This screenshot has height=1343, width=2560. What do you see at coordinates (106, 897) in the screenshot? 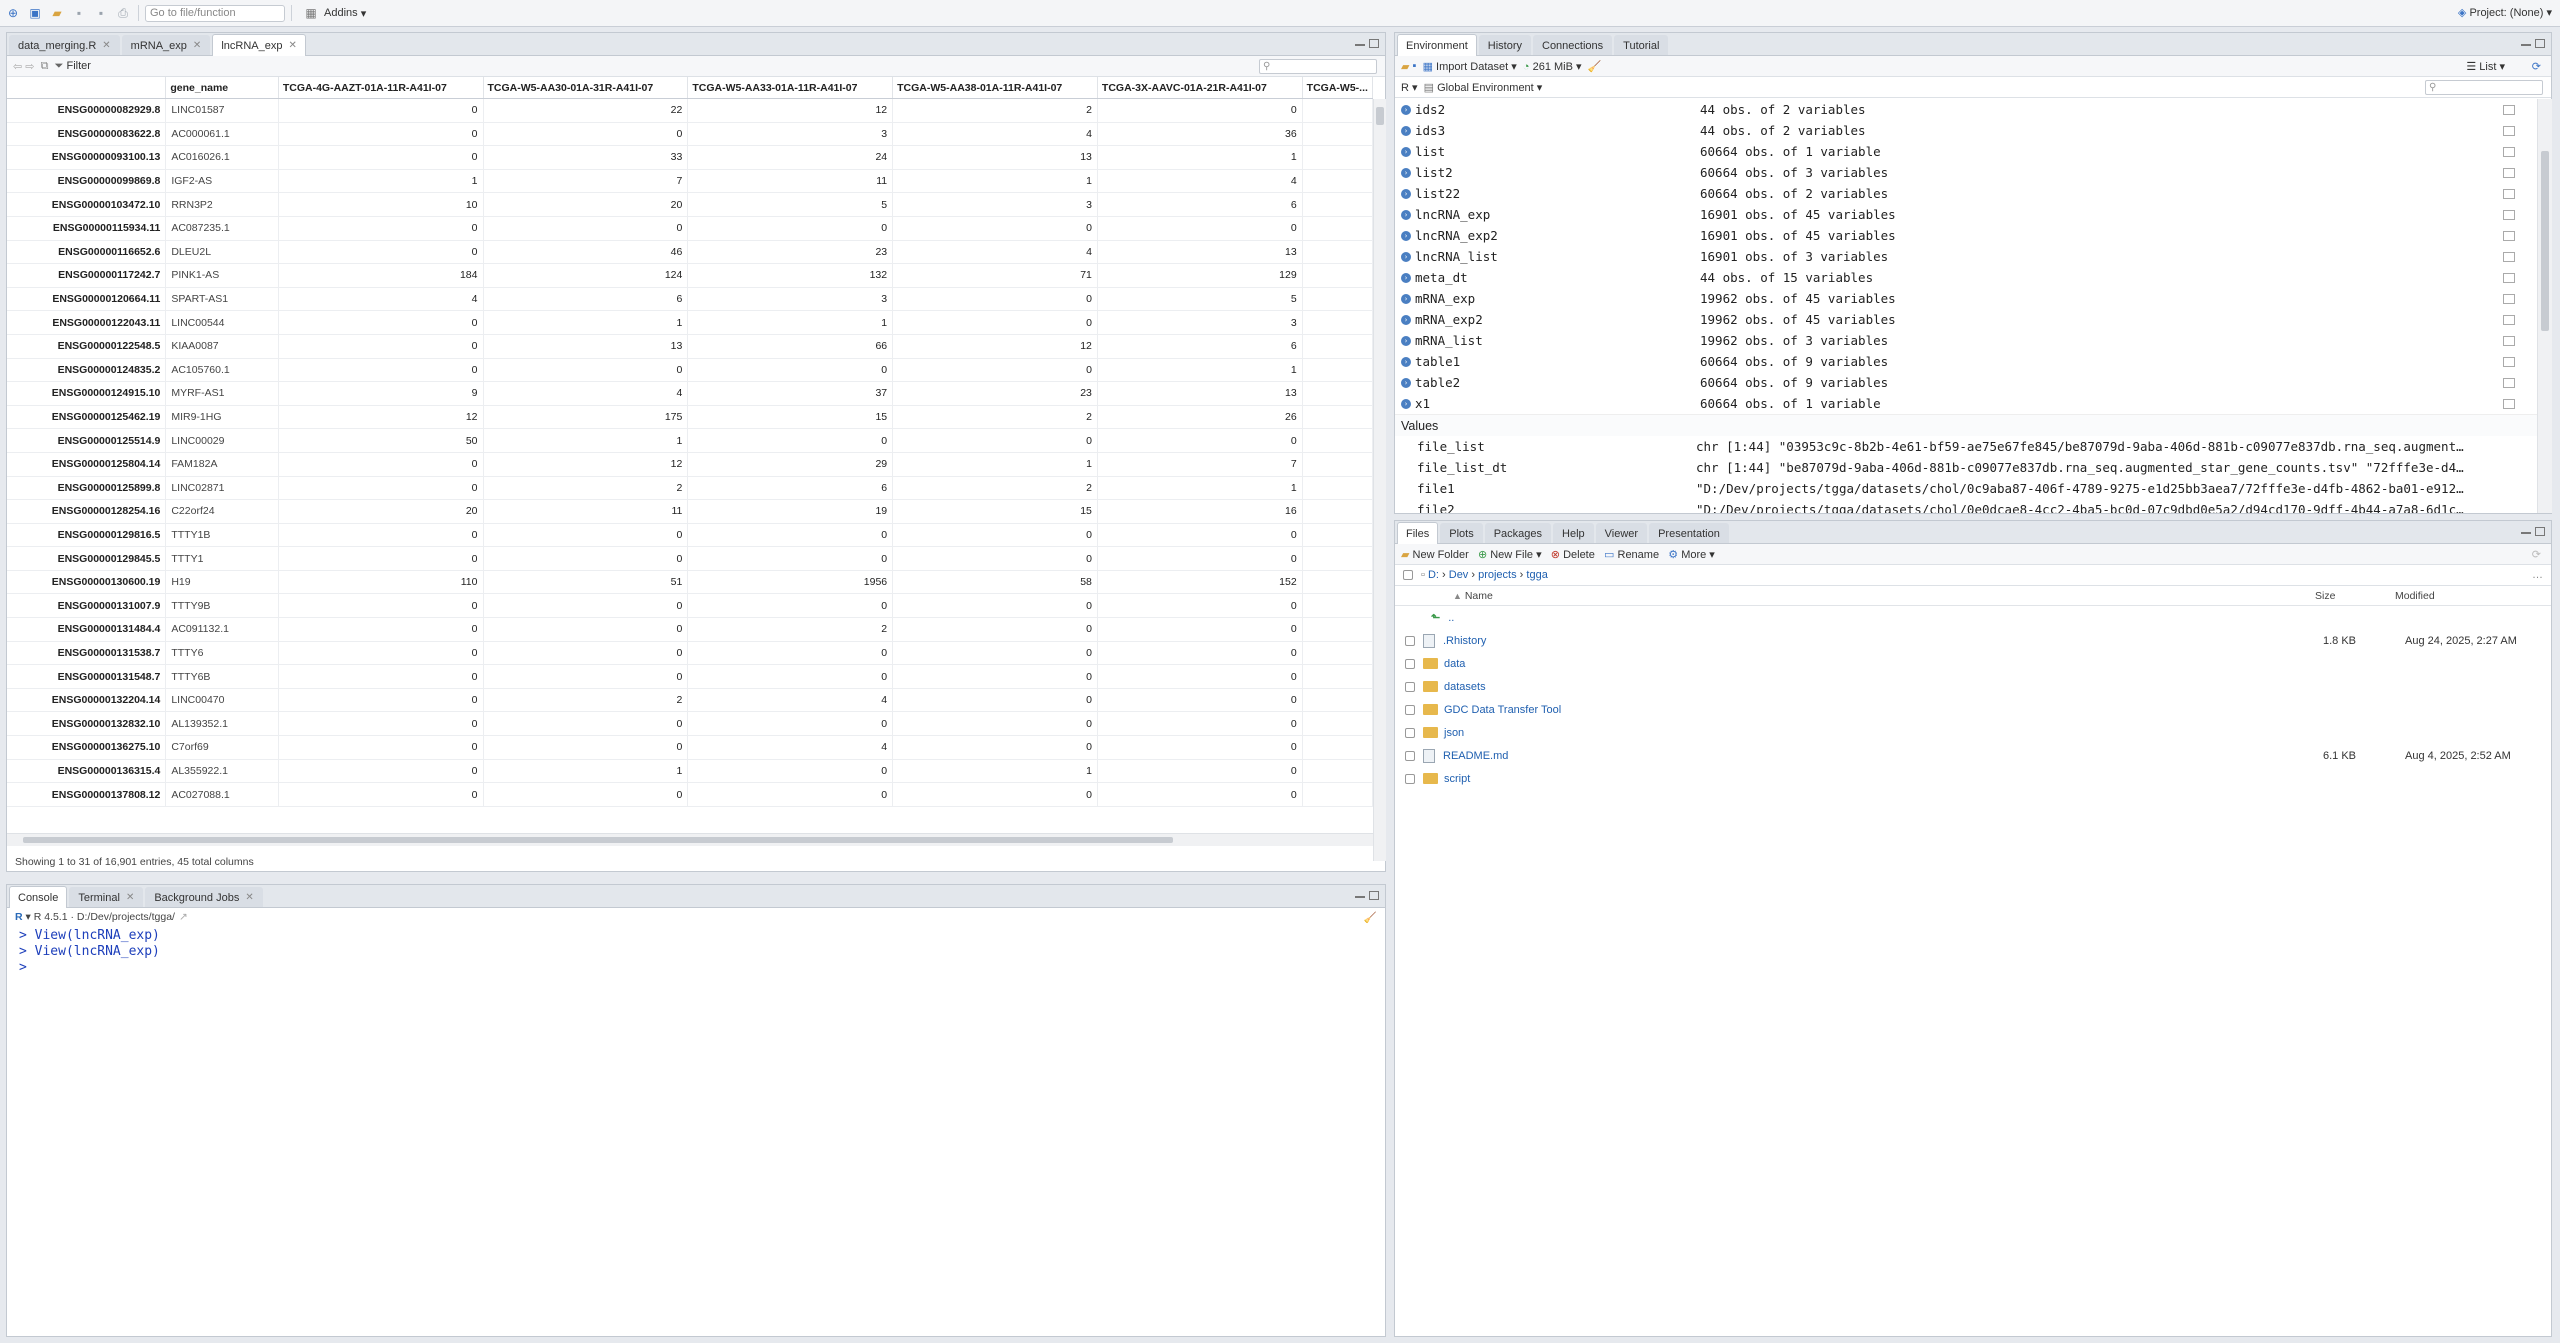
I see `tab-terminal: Terminal ✕` at bounding box center [106, 897].